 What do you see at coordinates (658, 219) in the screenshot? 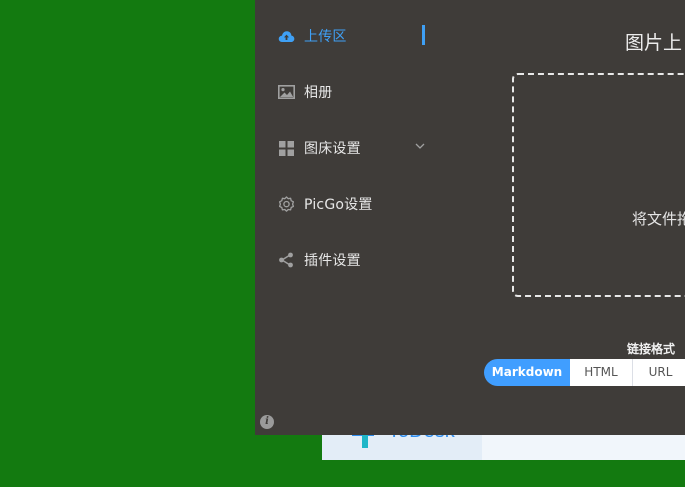
I see `drop-zone-text: 将文件拖` at bounding box center [658, 219].